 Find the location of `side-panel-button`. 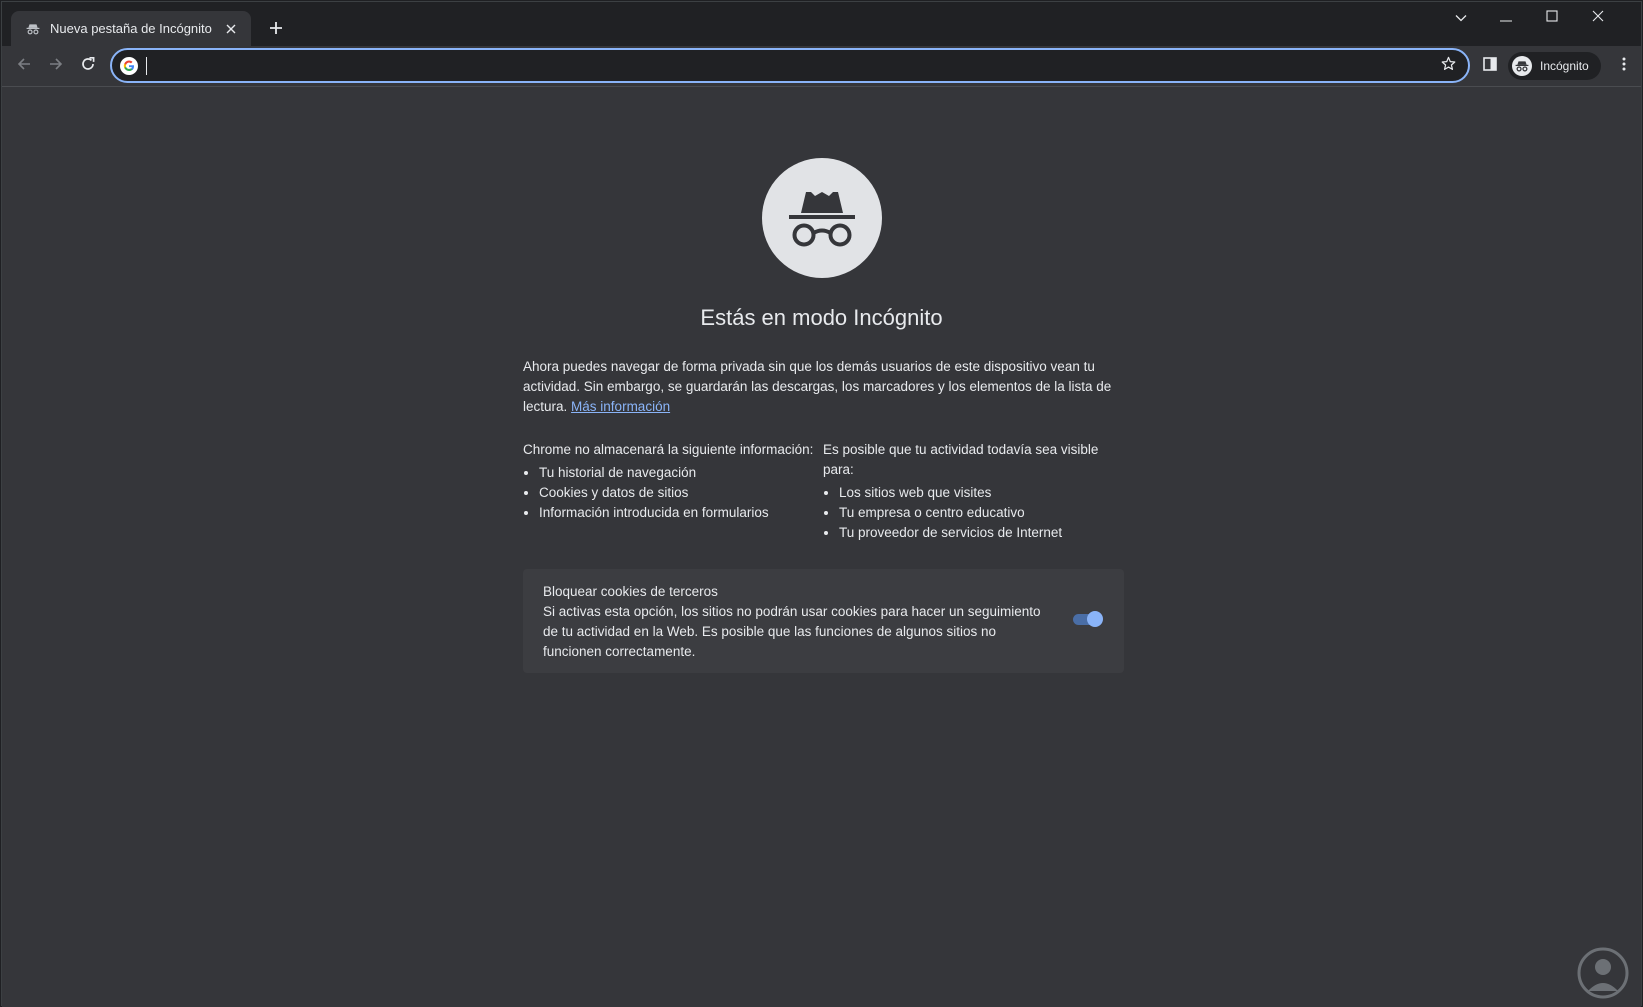

side-panel-button is located at coordinates (1490, 66).